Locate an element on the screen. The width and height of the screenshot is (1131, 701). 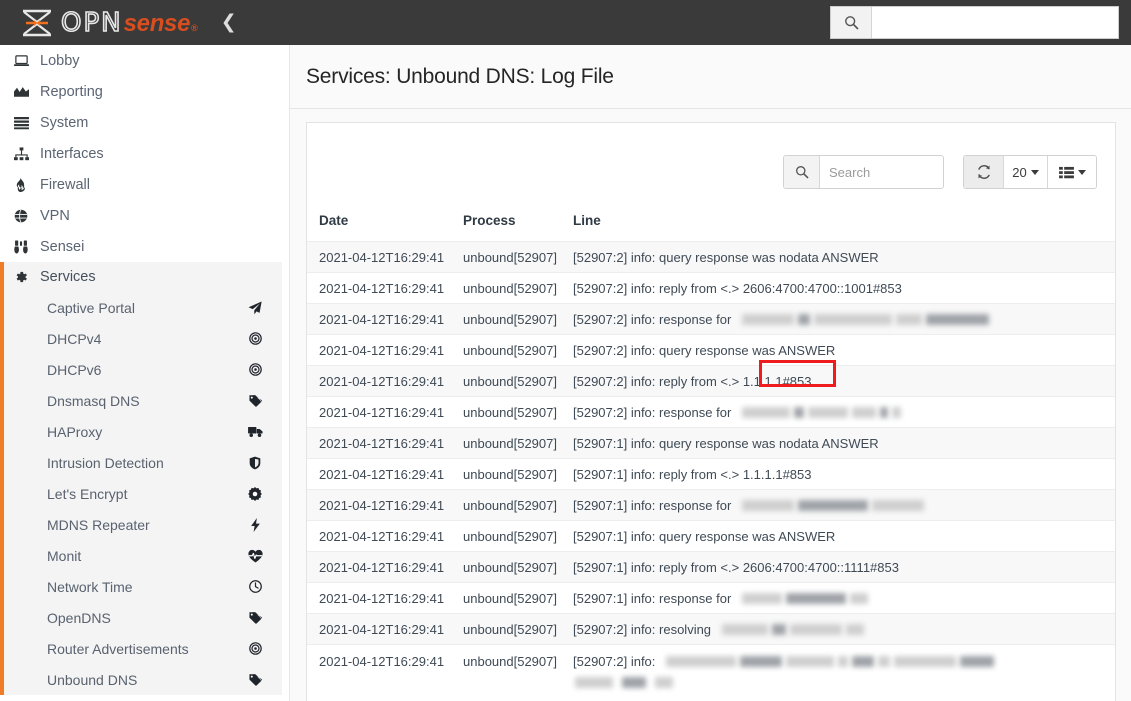
laptop-icon is located at coordinates (27, 61).